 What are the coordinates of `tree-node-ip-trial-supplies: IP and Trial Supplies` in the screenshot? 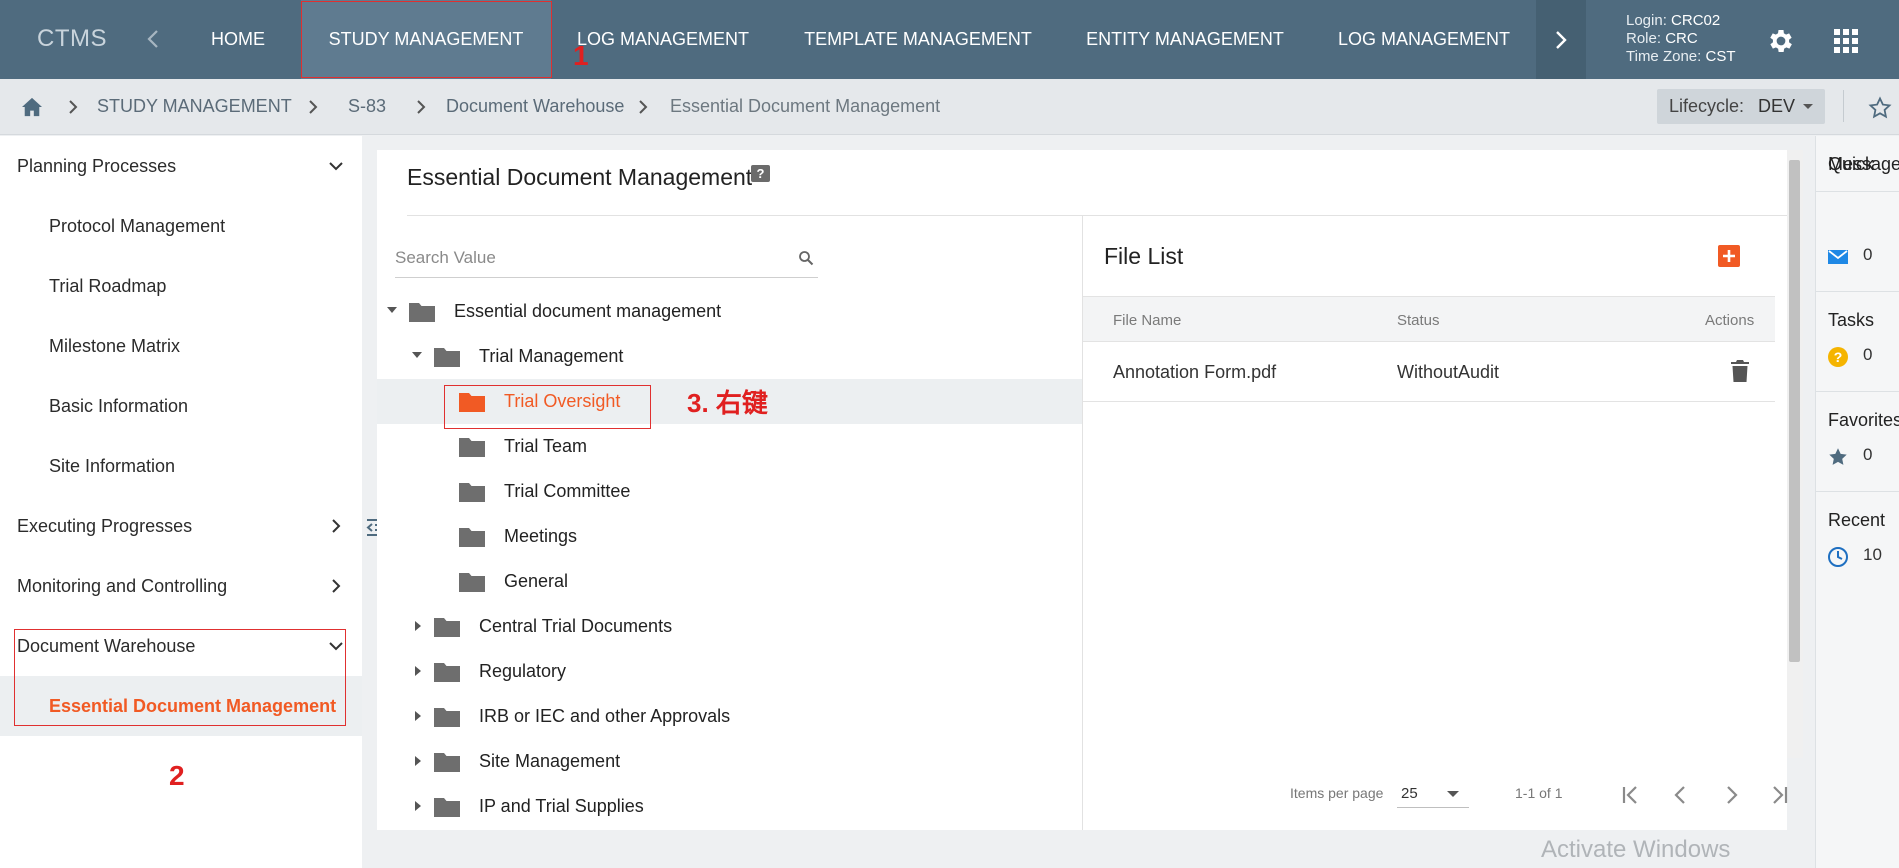 It's located at (729, 806).